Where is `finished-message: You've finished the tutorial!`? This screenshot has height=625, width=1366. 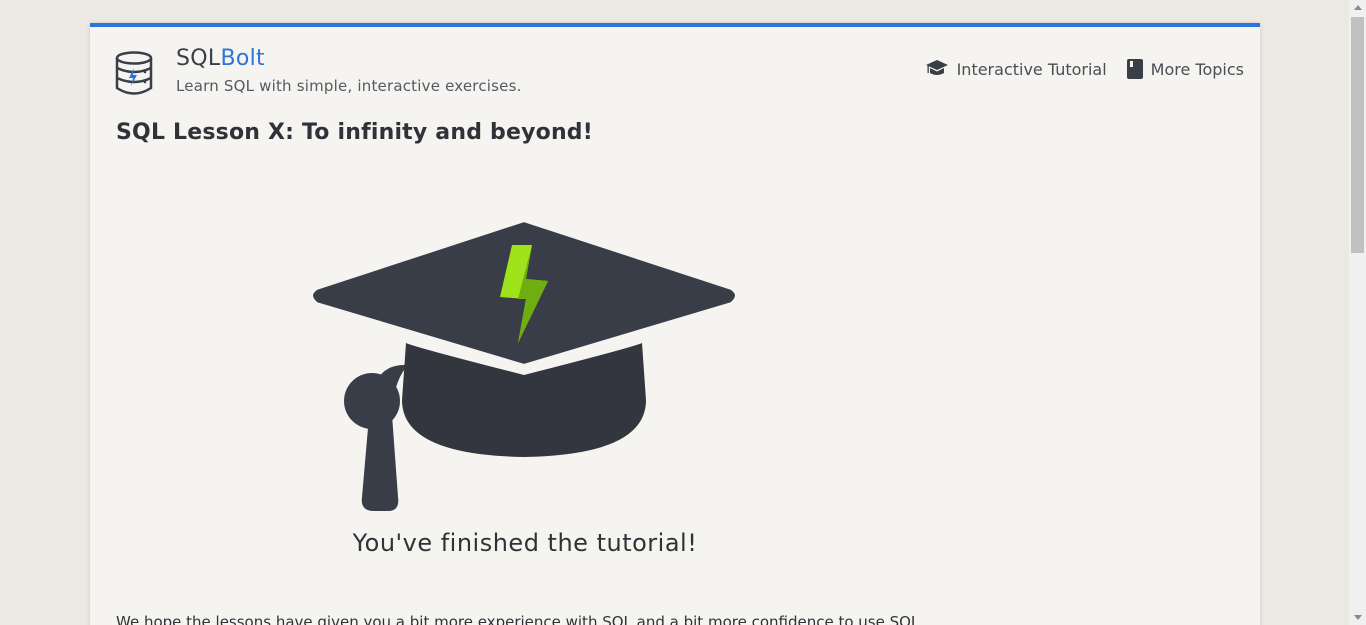 finished-message: You've finished the tutorial! is located at coordinates (525, 543).